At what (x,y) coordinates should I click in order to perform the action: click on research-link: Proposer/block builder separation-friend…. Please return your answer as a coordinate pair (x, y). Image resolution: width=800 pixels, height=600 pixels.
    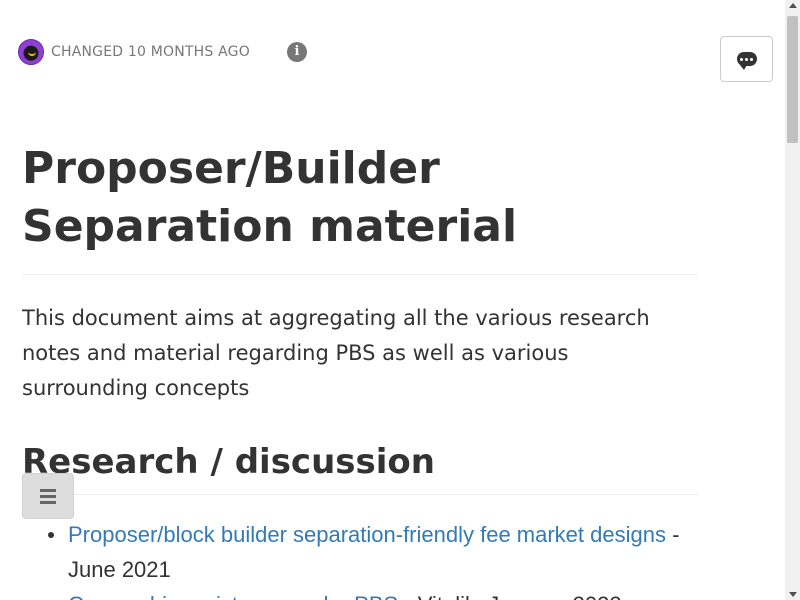
    Looking at the image, I should click on (367, 534).